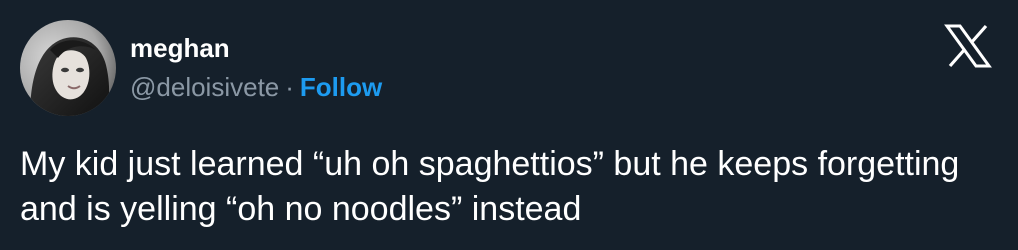 Image resolution: width=1018 pixels, height=250 pixels. Describe the element at coordinates (204, 87) in the screenshot. I see `author-handle: @deloisivete` at that location.